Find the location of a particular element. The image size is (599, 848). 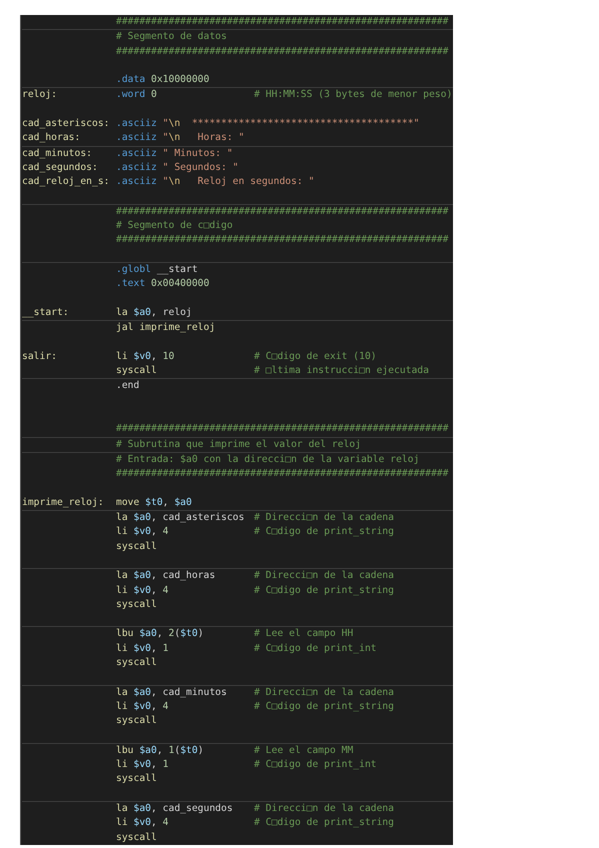

code-statement: la $a0, cad_segundos is located at coordinates (174, 808).